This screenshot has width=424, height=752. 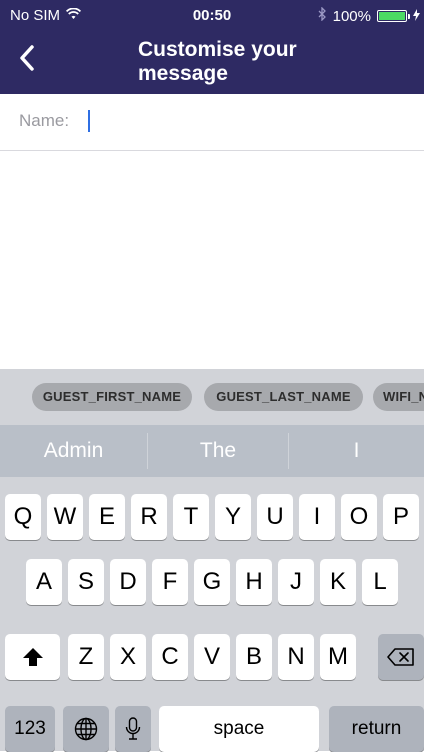 I want to click on prediction-bar: Admin The I, so click(x=212, y=451).